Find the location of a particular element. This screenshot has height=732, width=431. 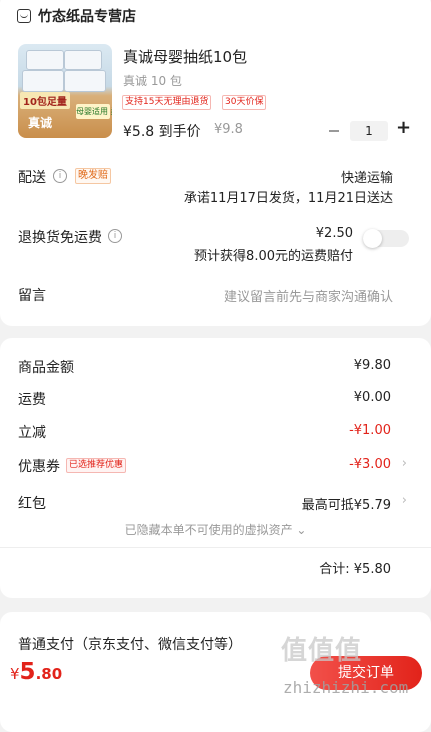

product-spec: 真诚 10 包 is located at coordinates (152, 81).